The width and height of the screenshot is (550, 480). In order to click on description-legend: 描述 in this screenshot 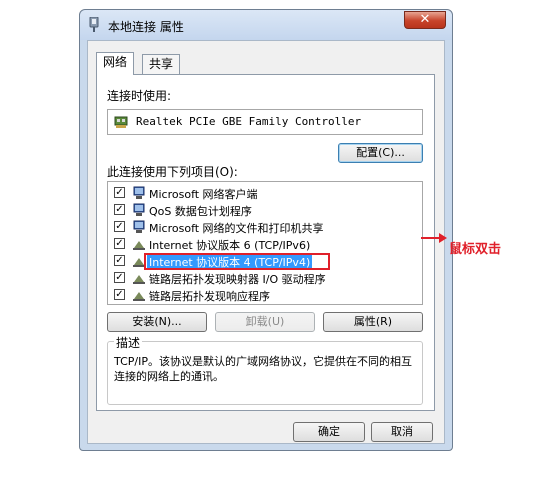, I will do `click(128, 342)`.